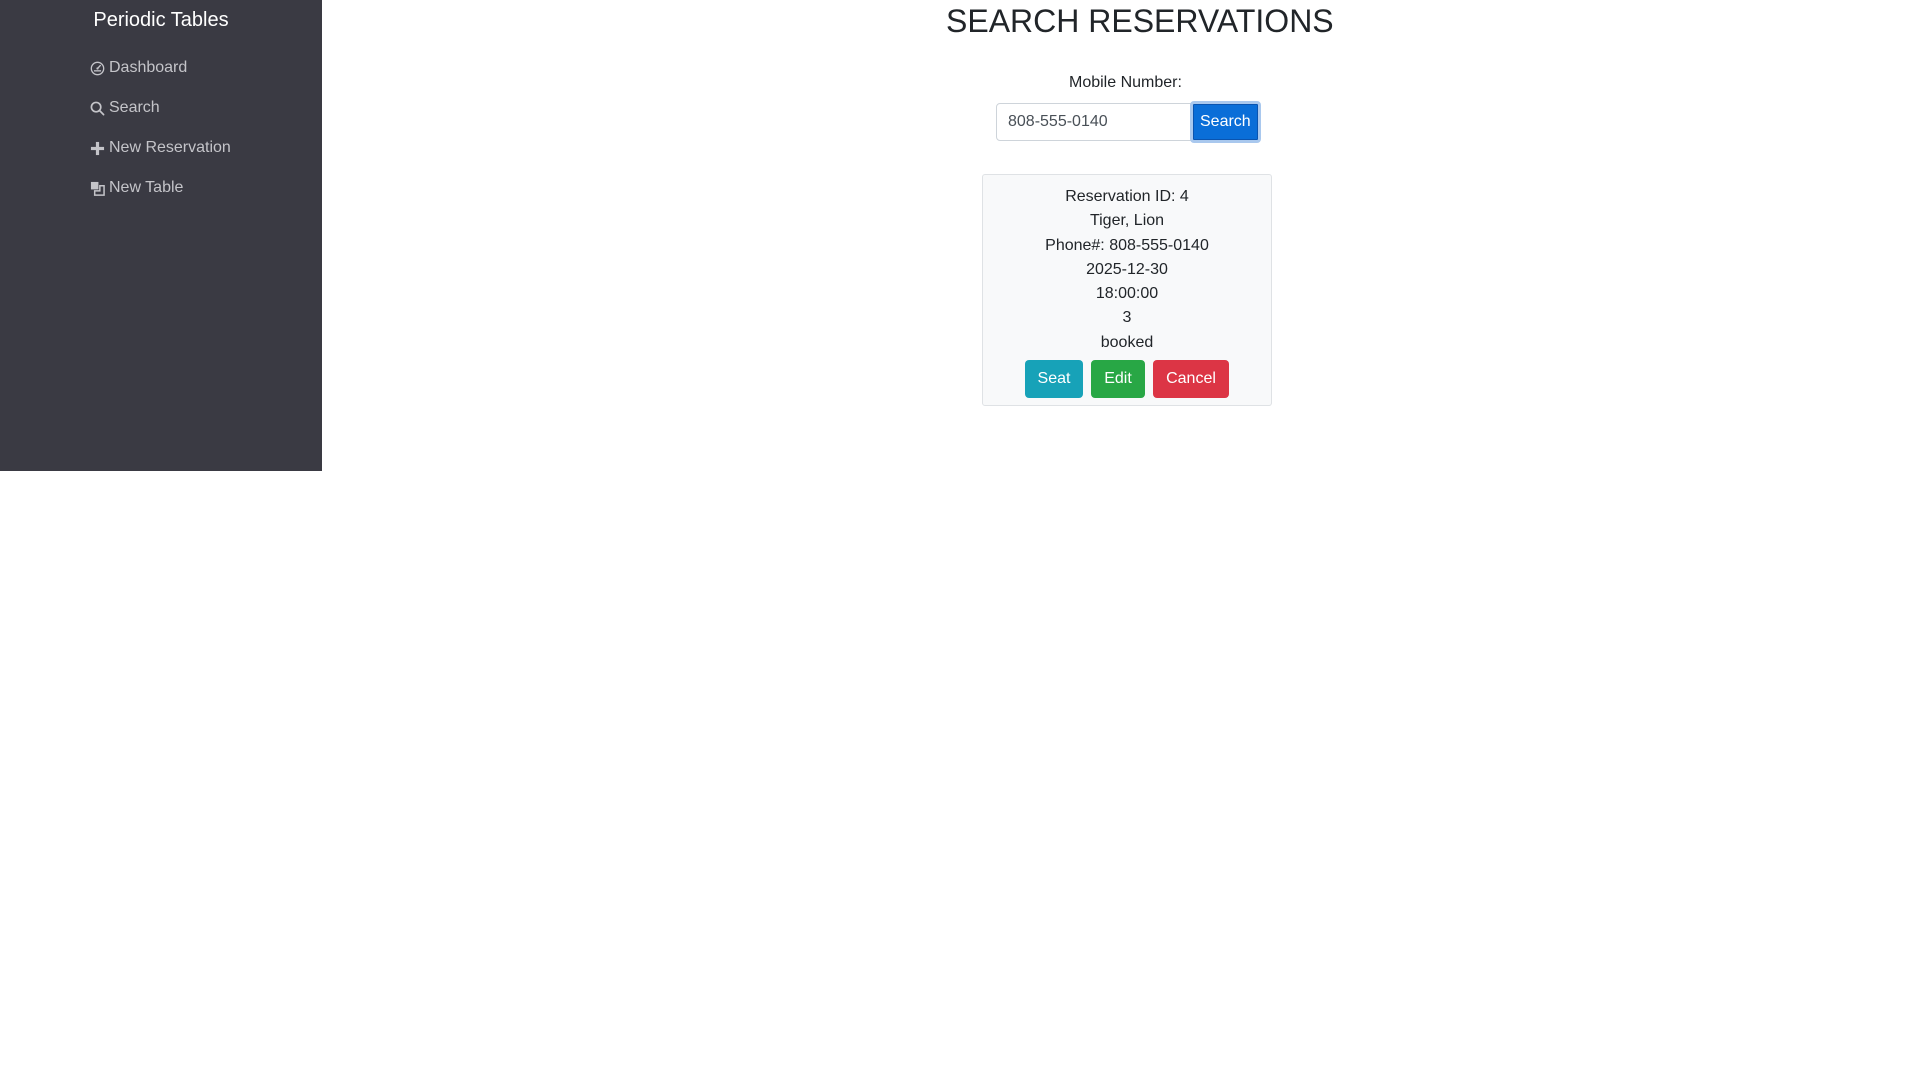 This screenshot has height=1080, width=1920. Describe the element at coordinates (97, 148) in the screenshot. I see `plus-icon` at that location.